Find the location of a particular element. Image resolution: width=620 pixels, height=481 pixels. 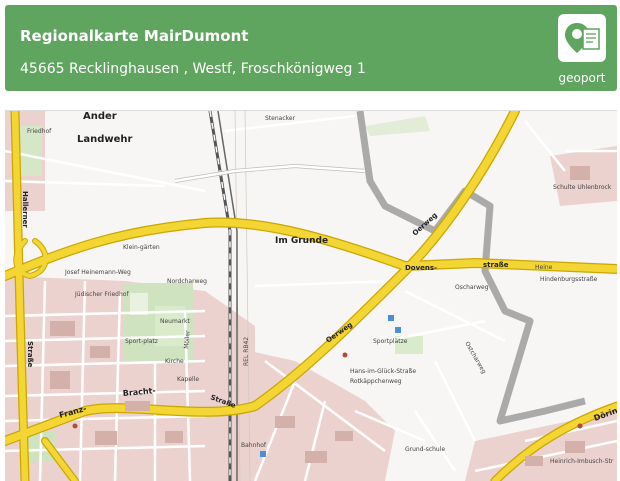

map-title: Regionalkarte MairDumont is located at coordinates (134, 36).